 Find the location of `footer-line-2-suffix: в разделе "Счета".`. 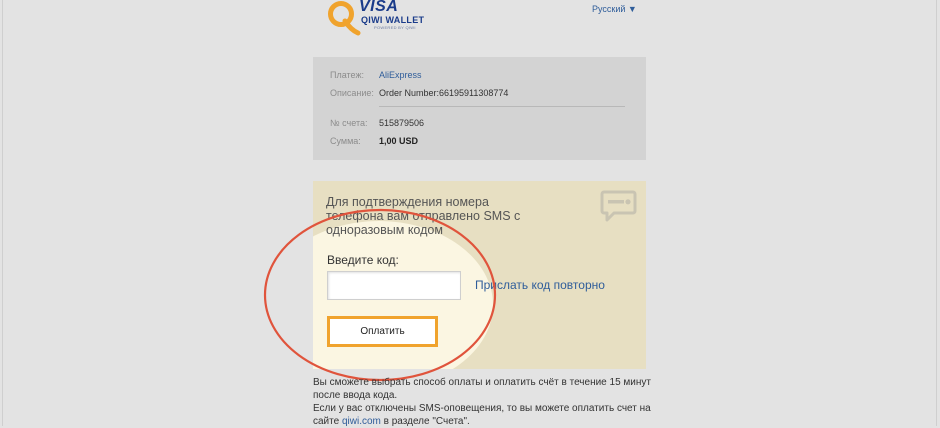

footer-line-2-suffix: в разделе "Счета". is located at coordinates (425, 421).